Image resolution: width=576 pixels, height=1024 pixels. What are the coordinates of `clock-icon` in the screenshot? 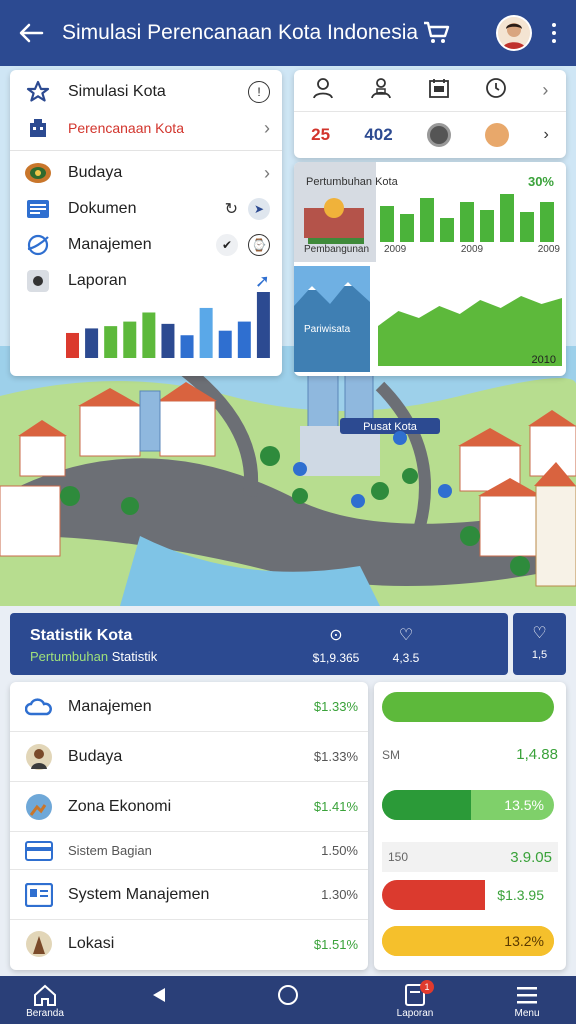 It's located at (496, 90).